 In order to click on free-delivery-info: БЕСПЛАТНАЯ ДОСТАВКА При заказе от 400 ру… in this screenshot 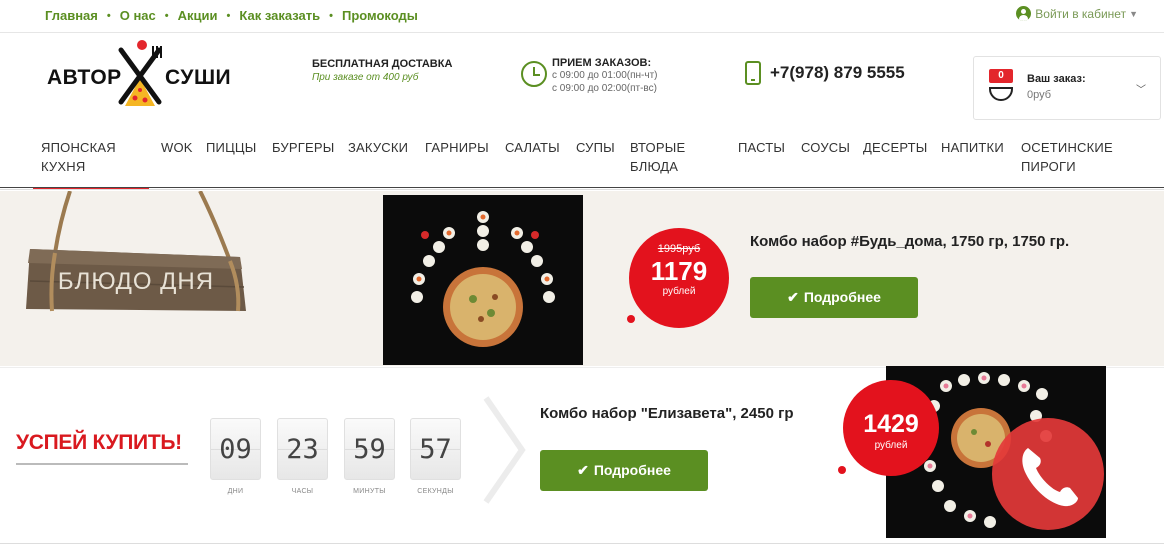, I will do `click(382, 70)`.